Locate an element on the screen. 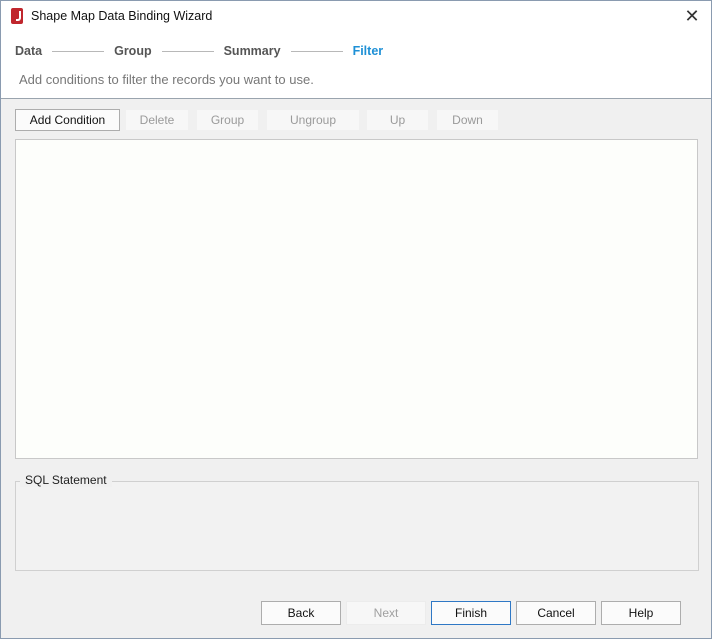 This screenshot has height=639, width=712. ungroup-button: Ungroup is located at coordinates (313, 120).